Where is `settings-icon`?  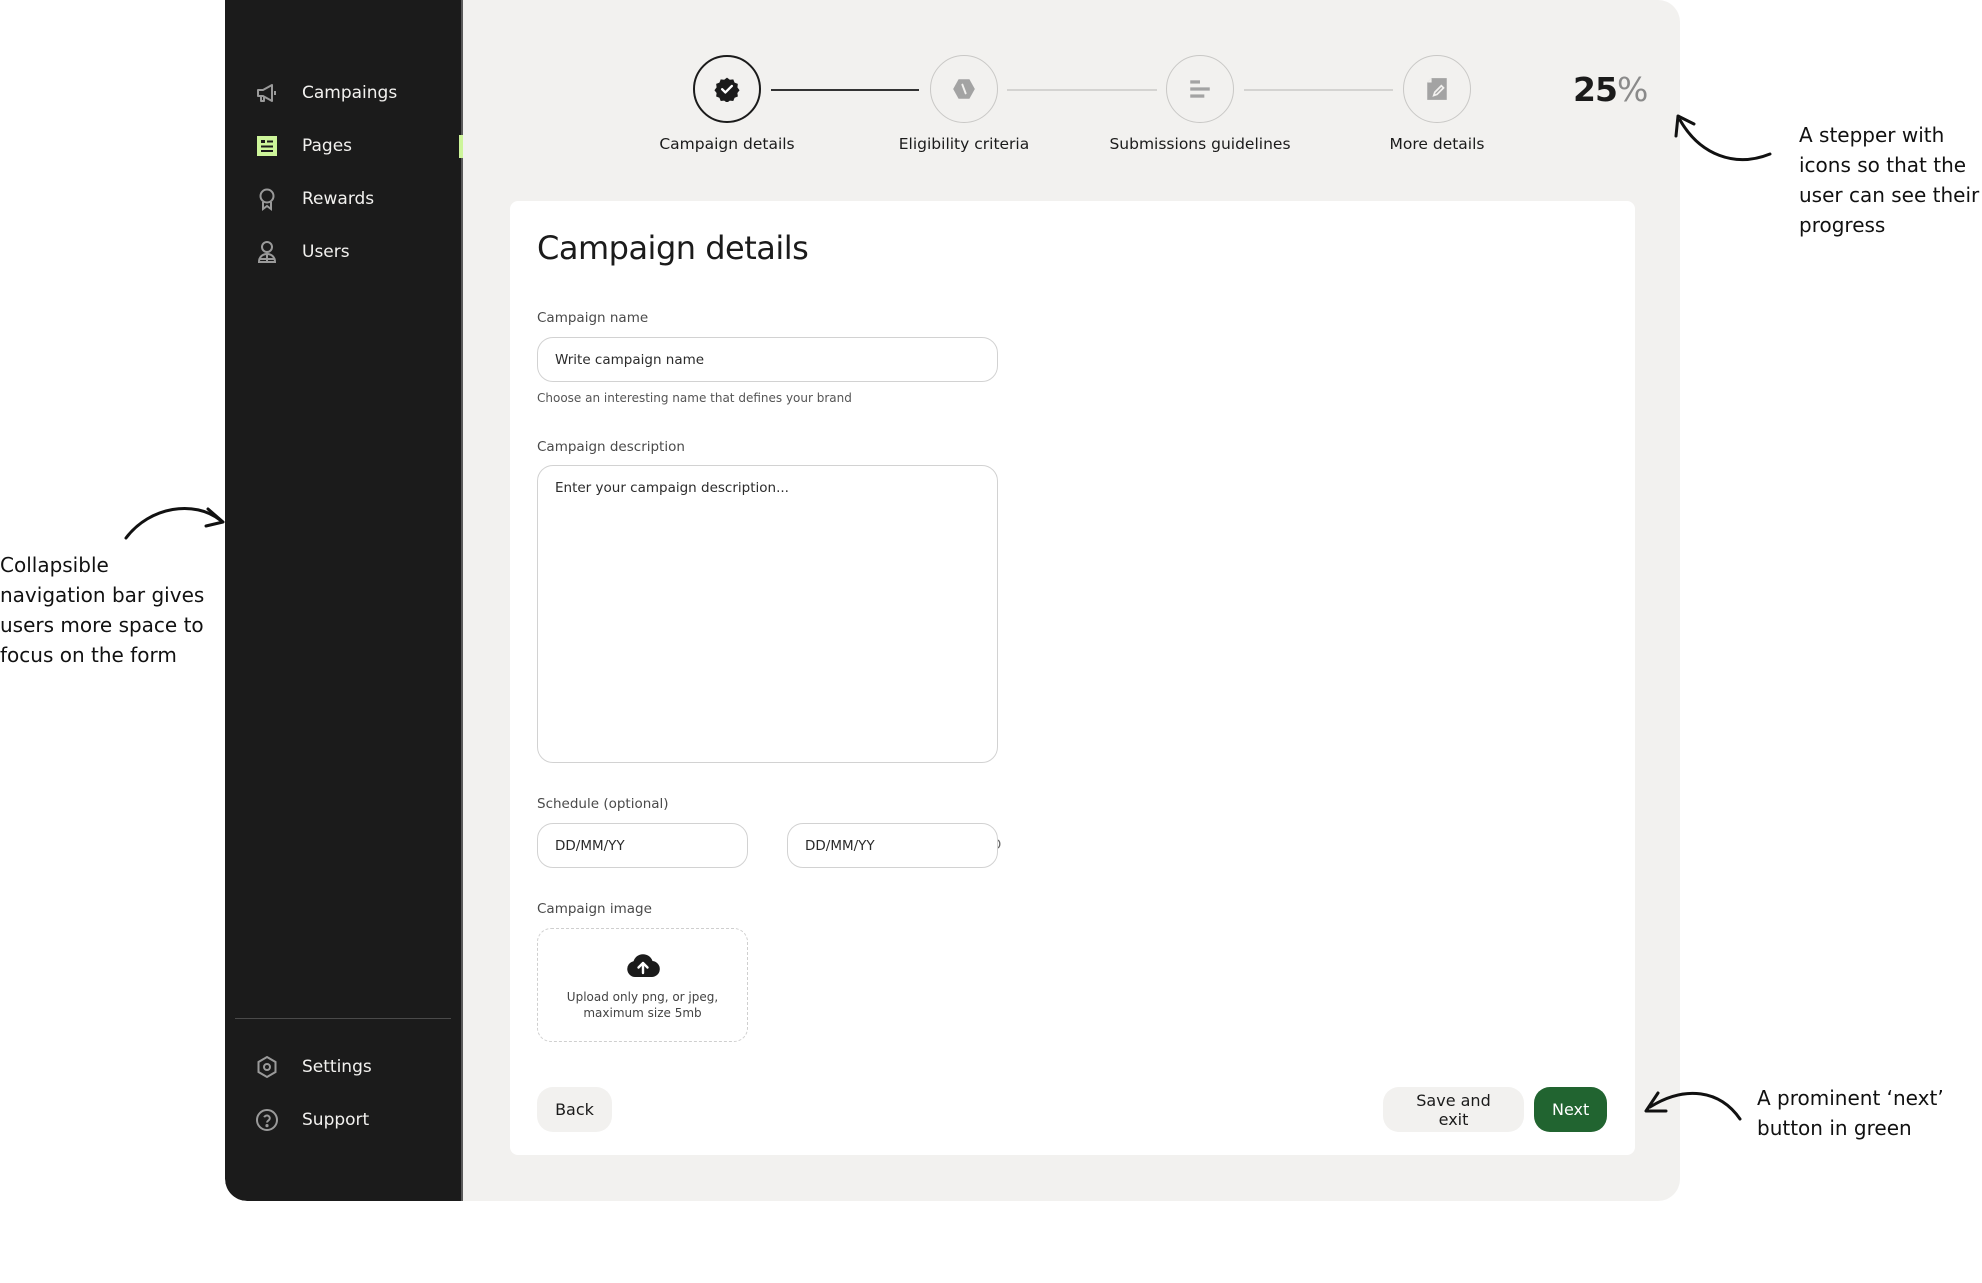
settings-icon is located at coordinates (267, 1067).